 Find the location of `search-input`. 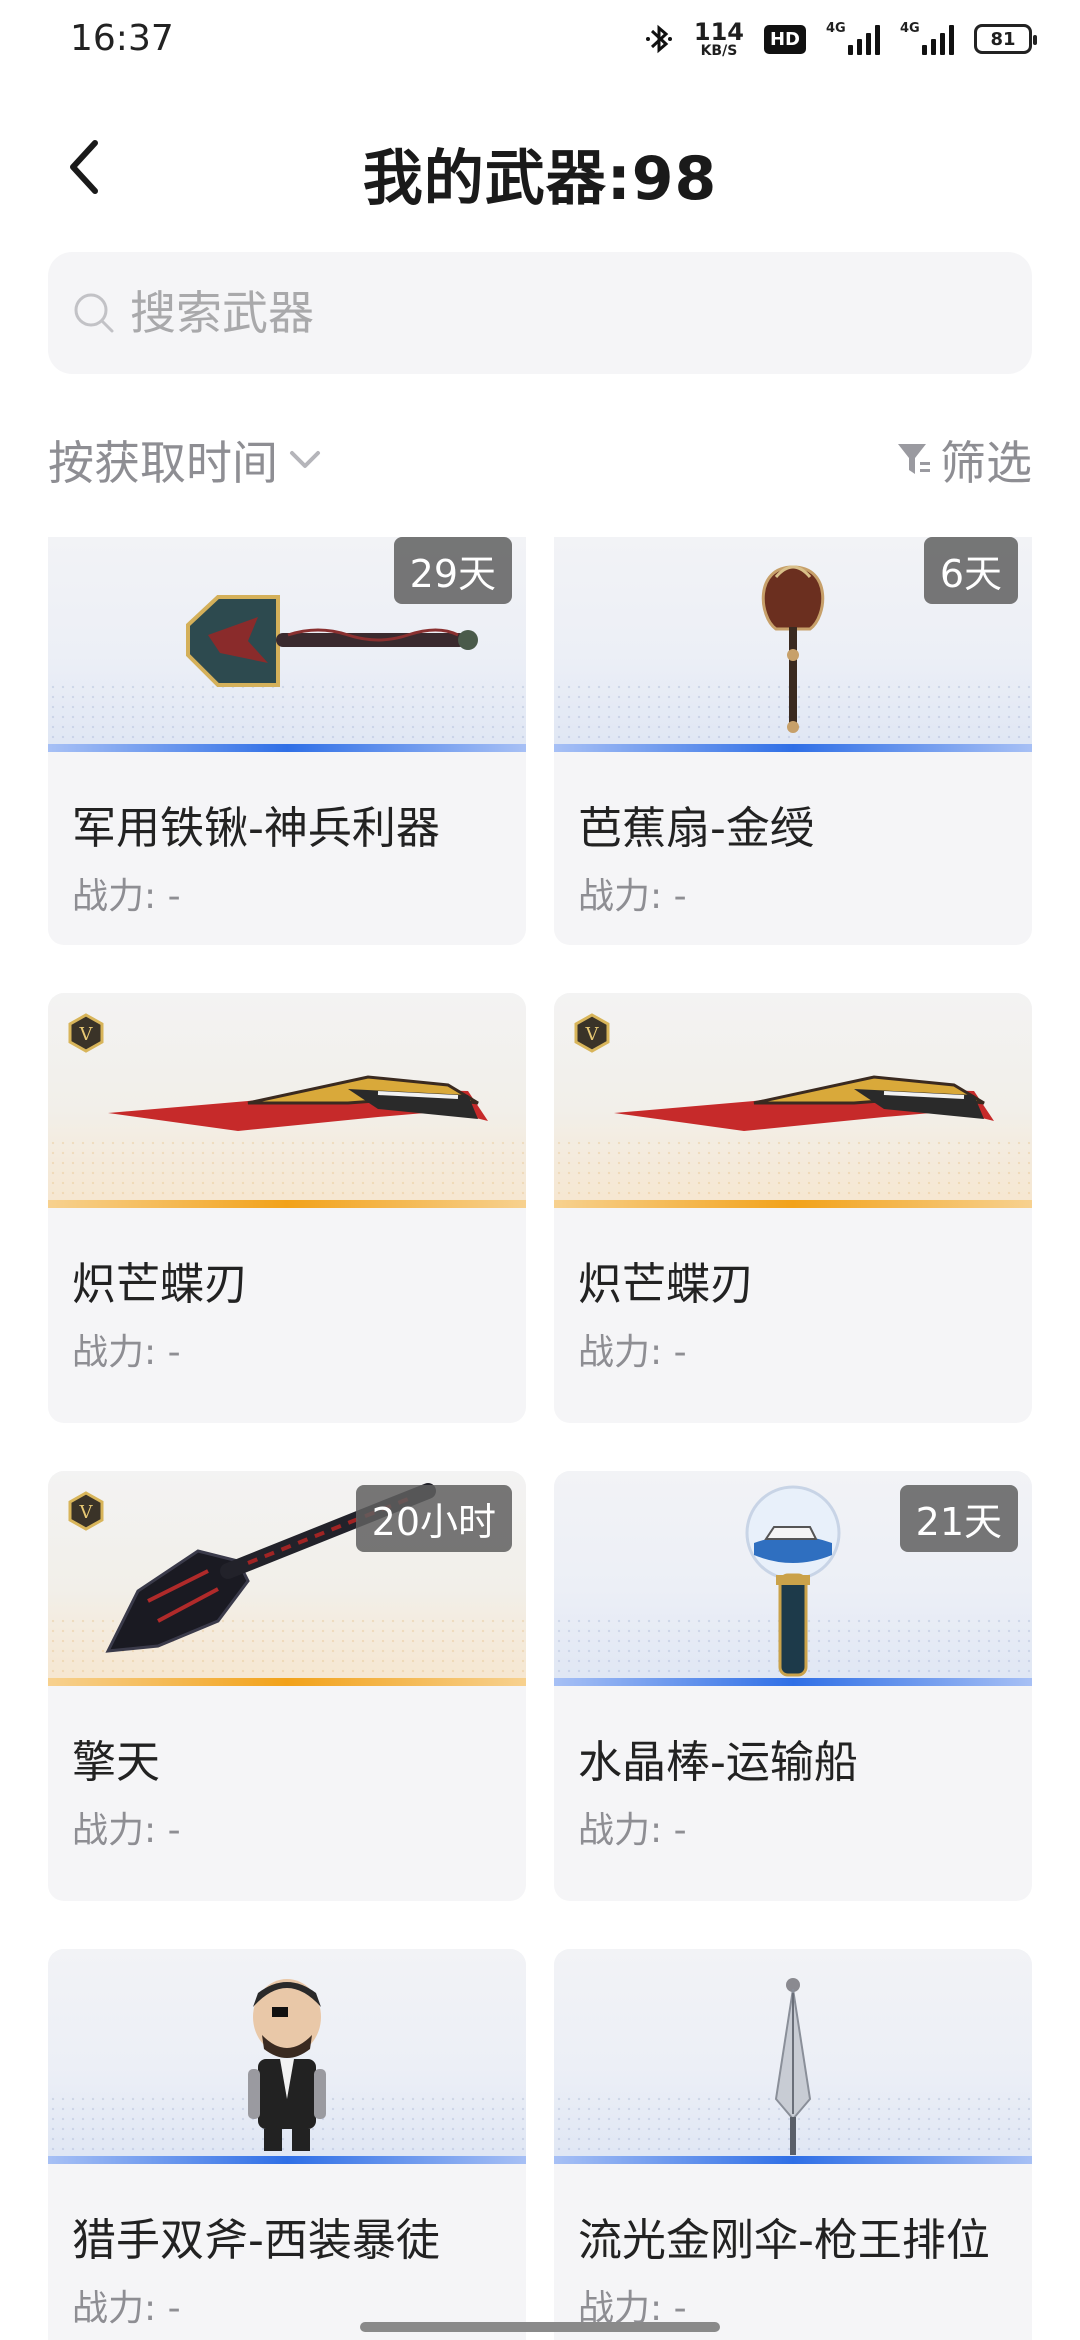

search-input is located at coordinates (570, 313).